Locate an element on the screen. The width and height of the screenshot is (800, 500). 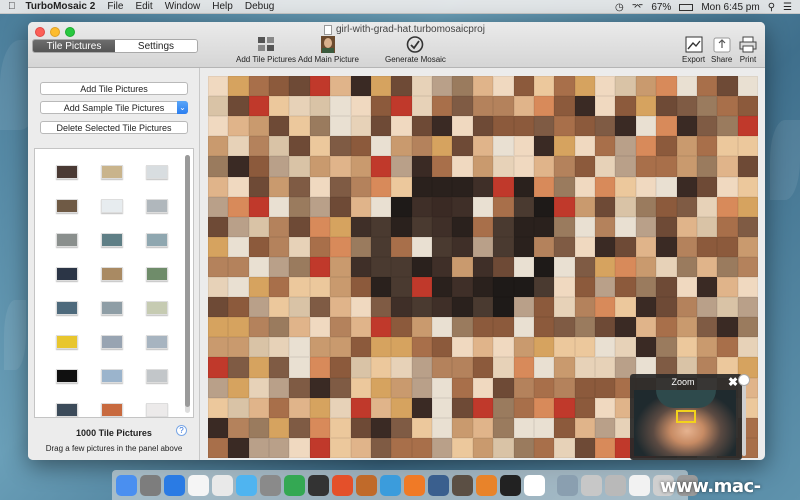
delete-selected-tile-pictures-button: Delete Selected Tile Pictures is located at coordinates (114, 127).